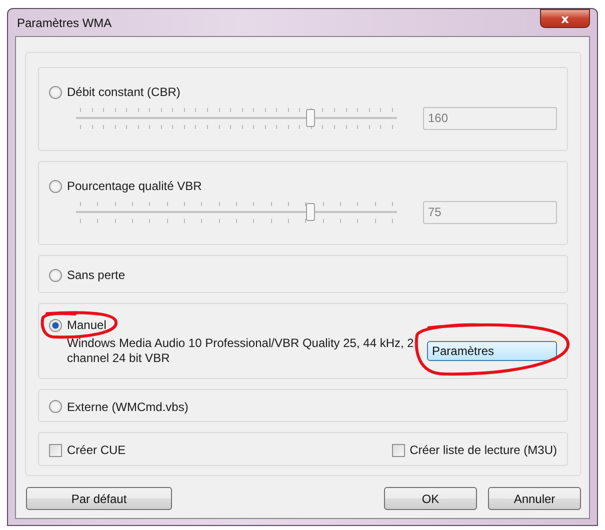 Image resolution: width=605 pixels, height=530 pixels. What do you see at coordinates (99, 498) in the screenshot?
I see `dialog-button: Par défaut` at bounding box center [99, 498].